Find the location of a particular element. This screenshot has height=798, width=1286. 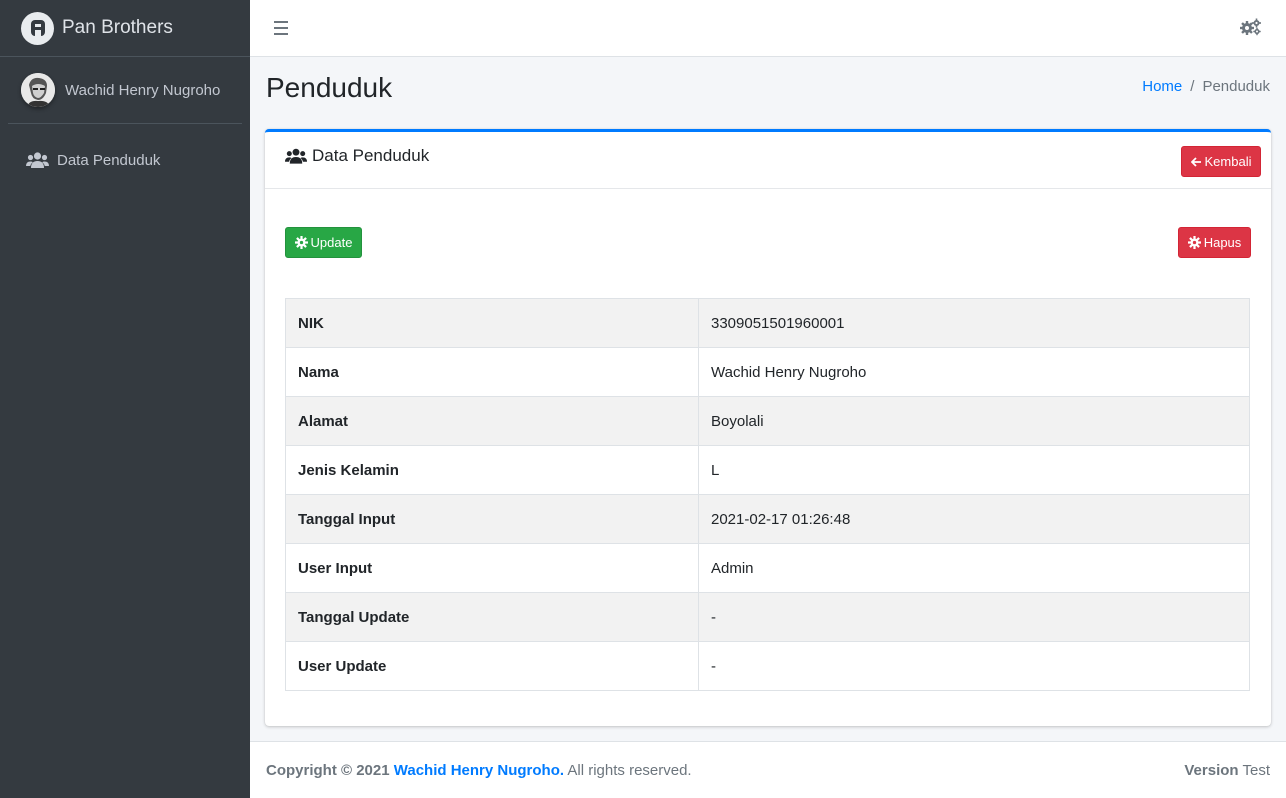

kembali-button: Kembali is located at coordinates (1221, 161).